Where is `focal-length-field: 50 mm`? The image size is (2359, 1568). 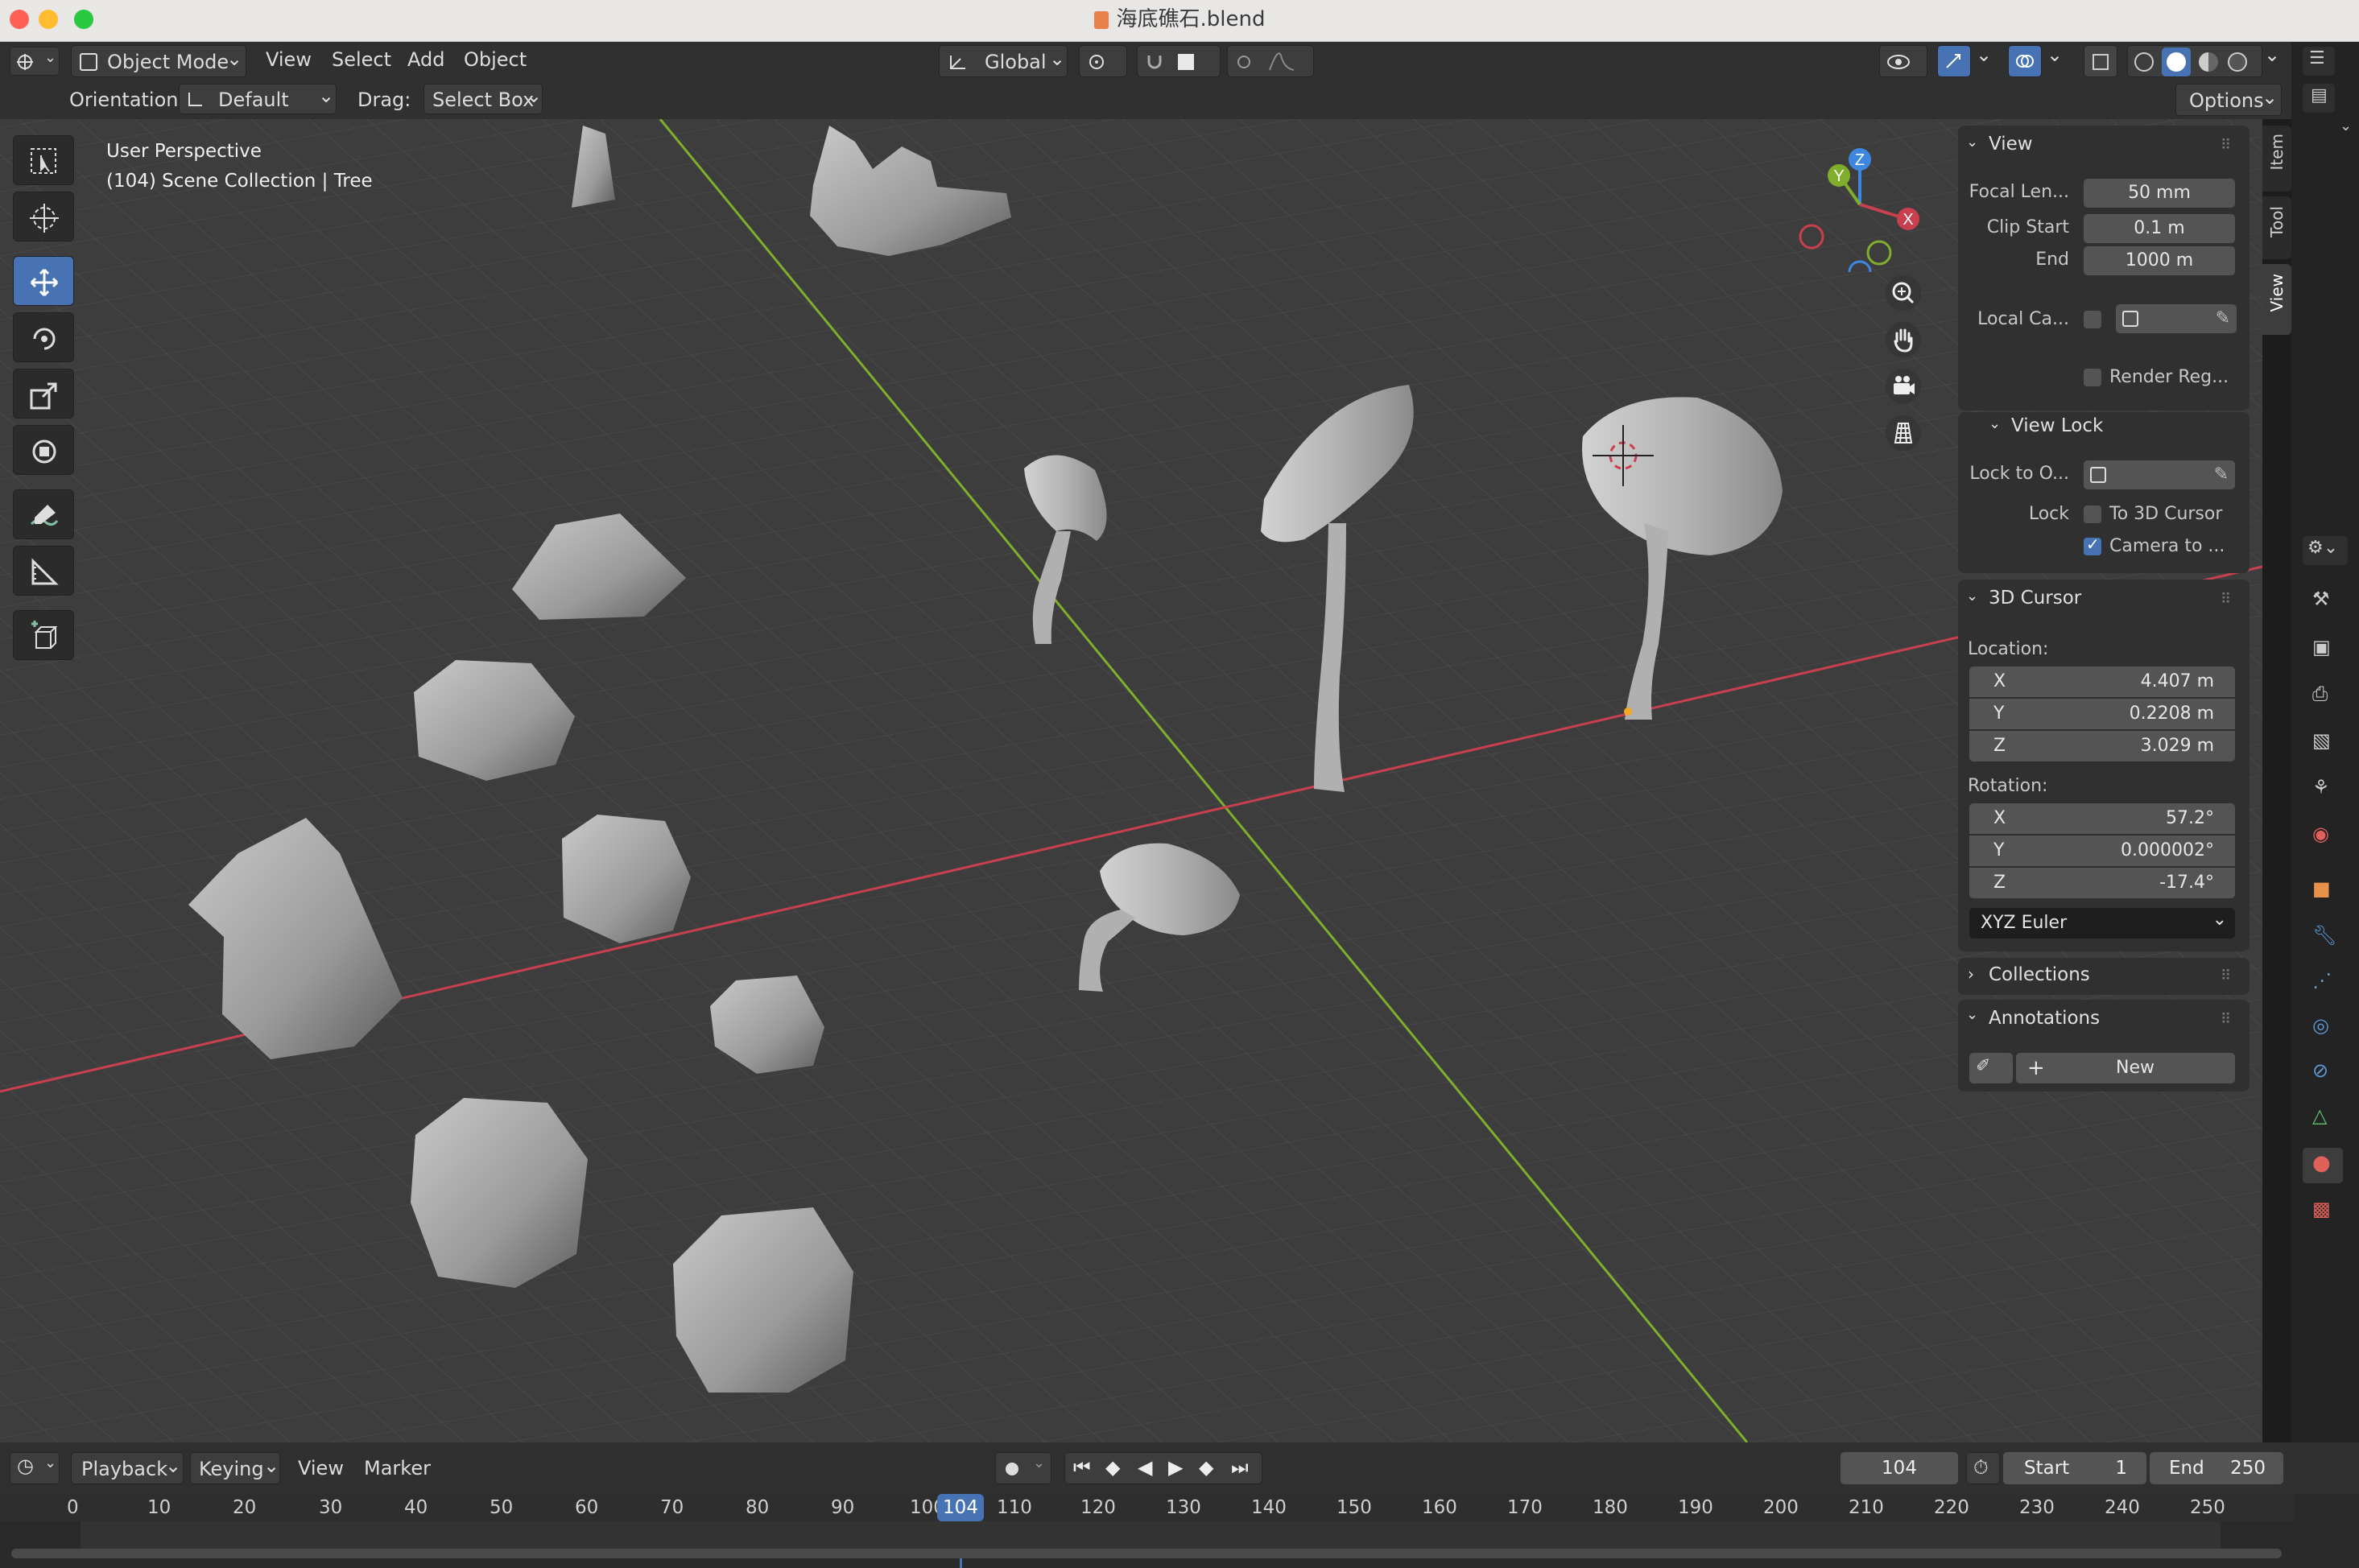
focal-length-field: 50 mm is located at coordinates (2159, 193).